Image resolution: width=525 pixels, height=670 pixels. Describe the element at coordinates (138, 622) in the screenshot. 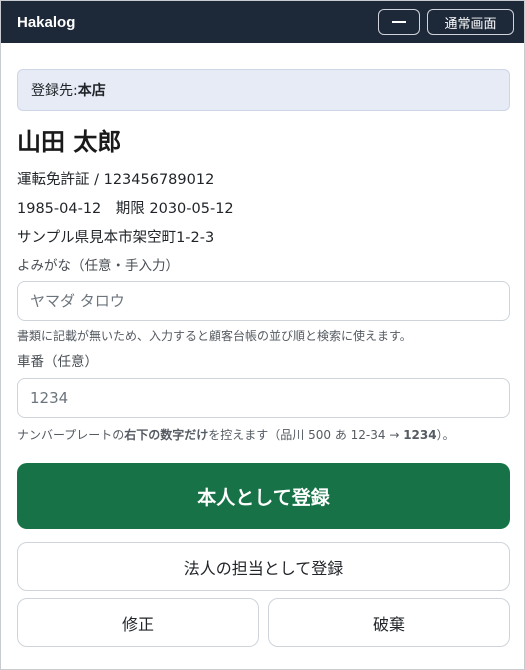

I see `edit-button: 修正` at that location.